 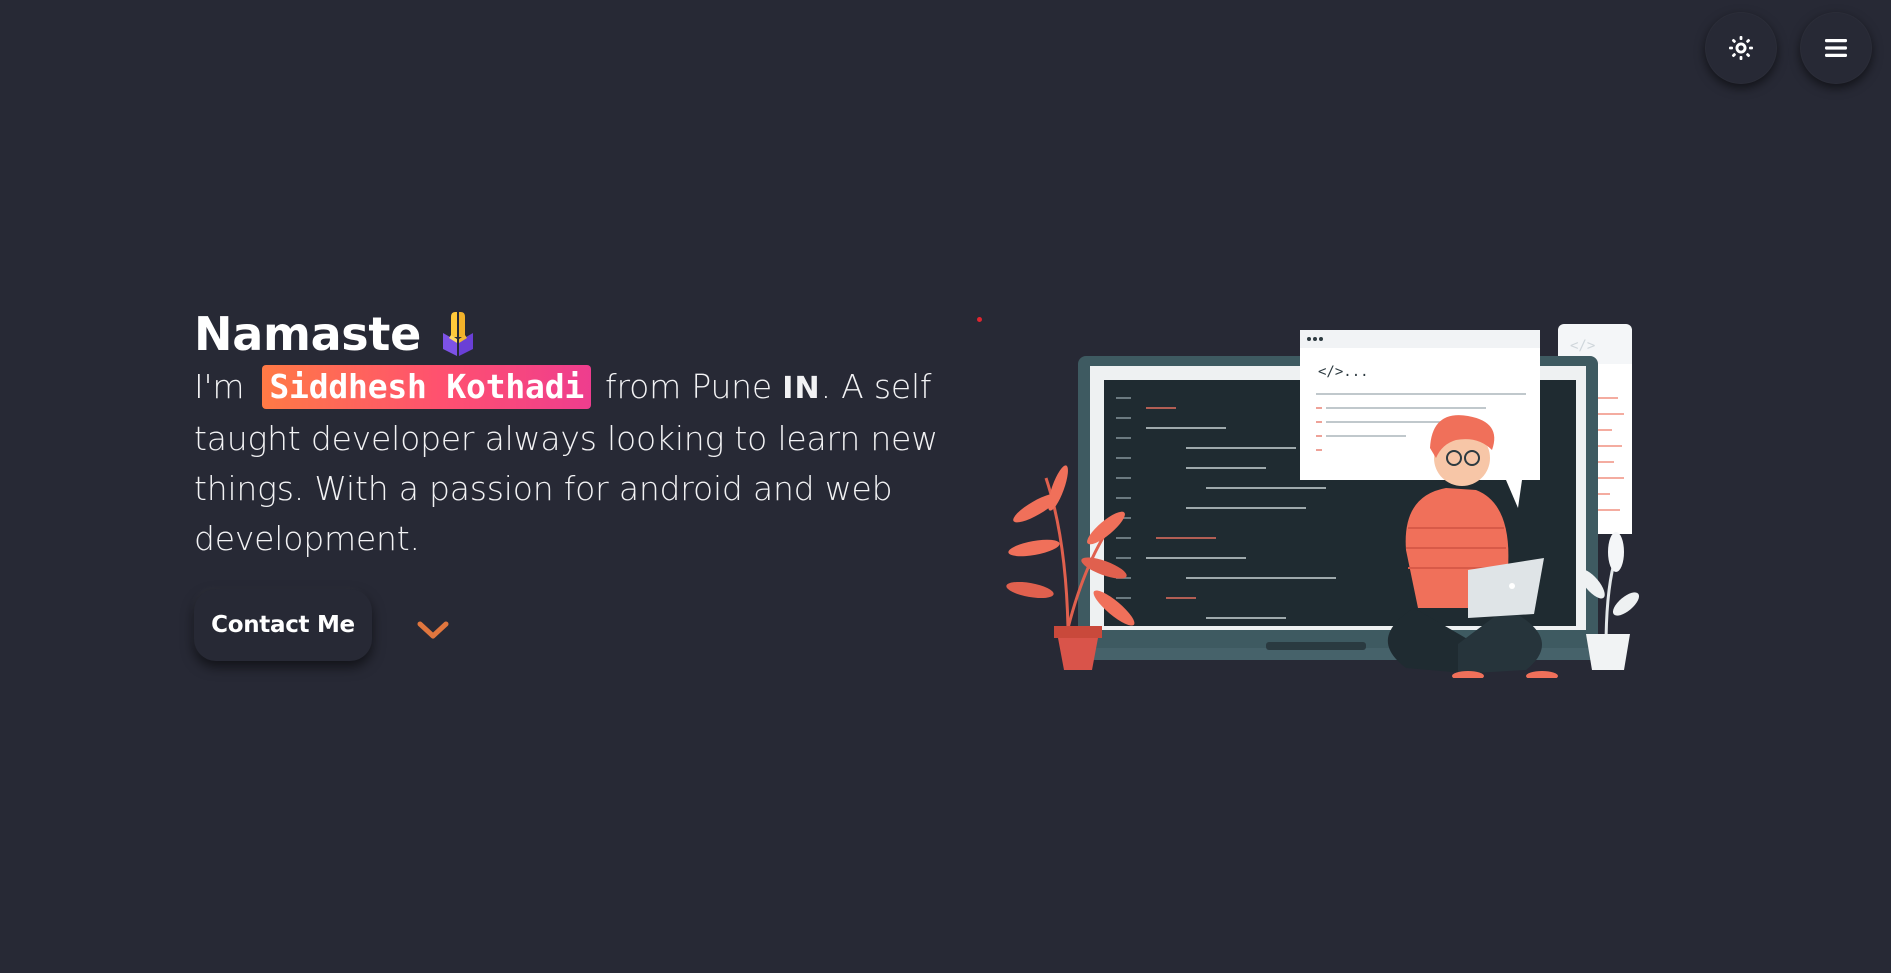 I want to click on theme-toggle-button, so click(x=1741, y=48).